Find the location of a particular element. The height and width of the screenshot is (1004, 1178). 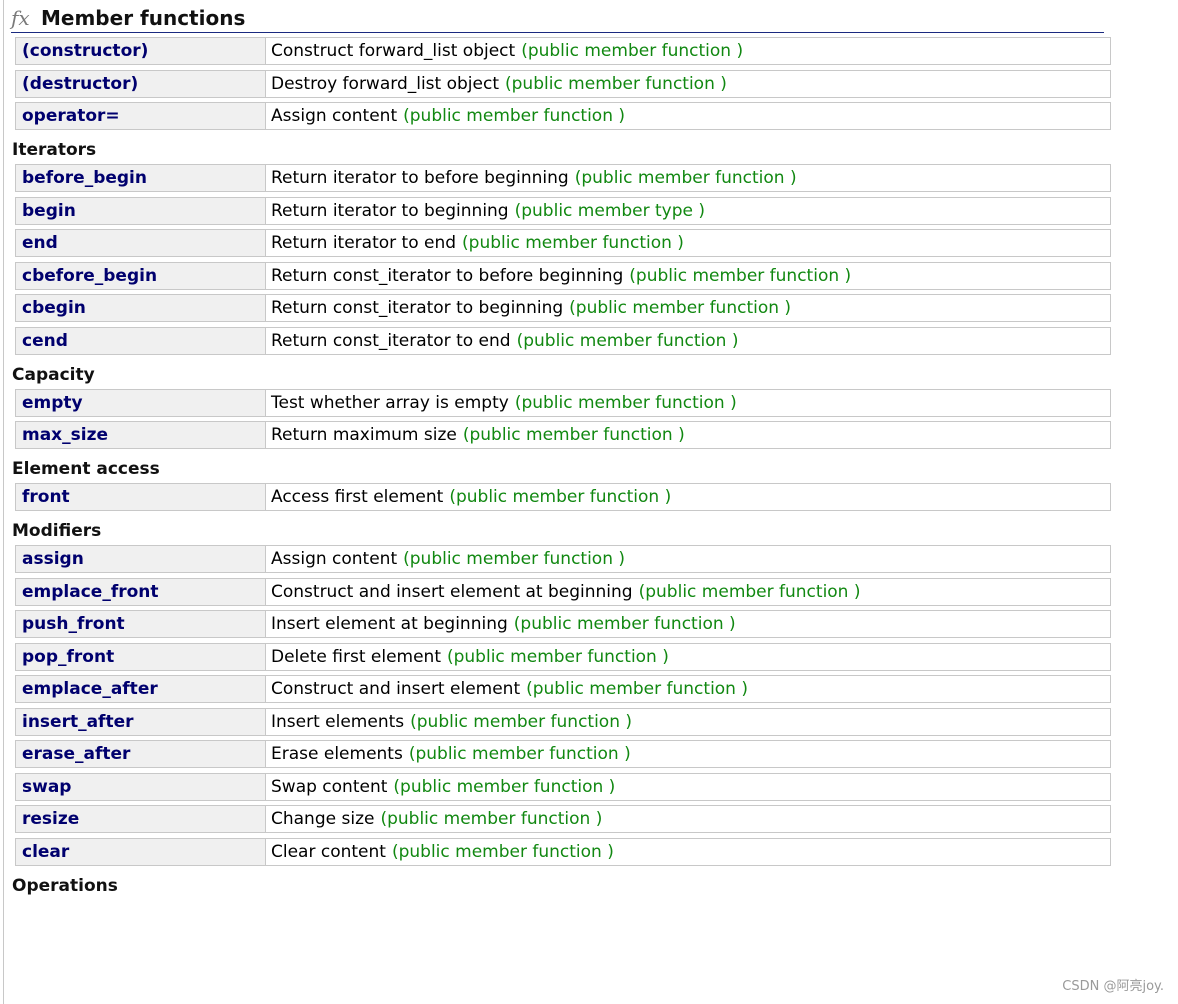

member-functions-header: fx Member functions is located at coordinates (557, 18).